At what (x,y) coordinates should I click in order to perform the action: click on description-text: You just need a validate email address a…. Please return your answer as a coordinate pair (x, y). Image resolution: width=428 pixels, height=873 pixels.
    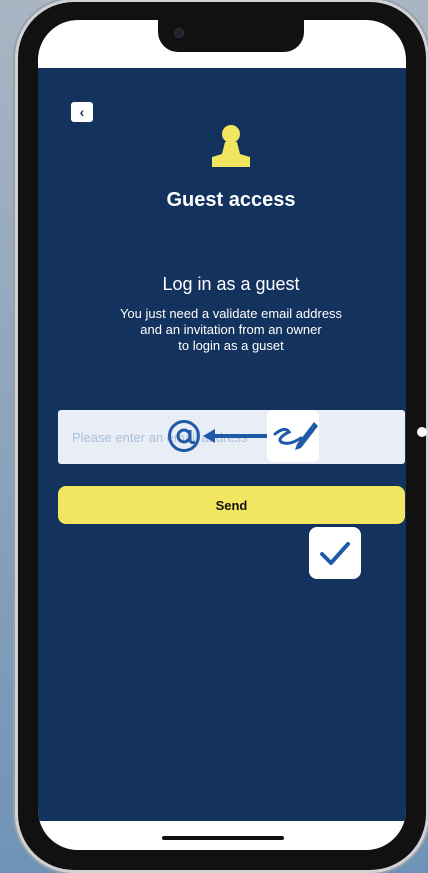
    Looking at the image, I should click on (222, 330).